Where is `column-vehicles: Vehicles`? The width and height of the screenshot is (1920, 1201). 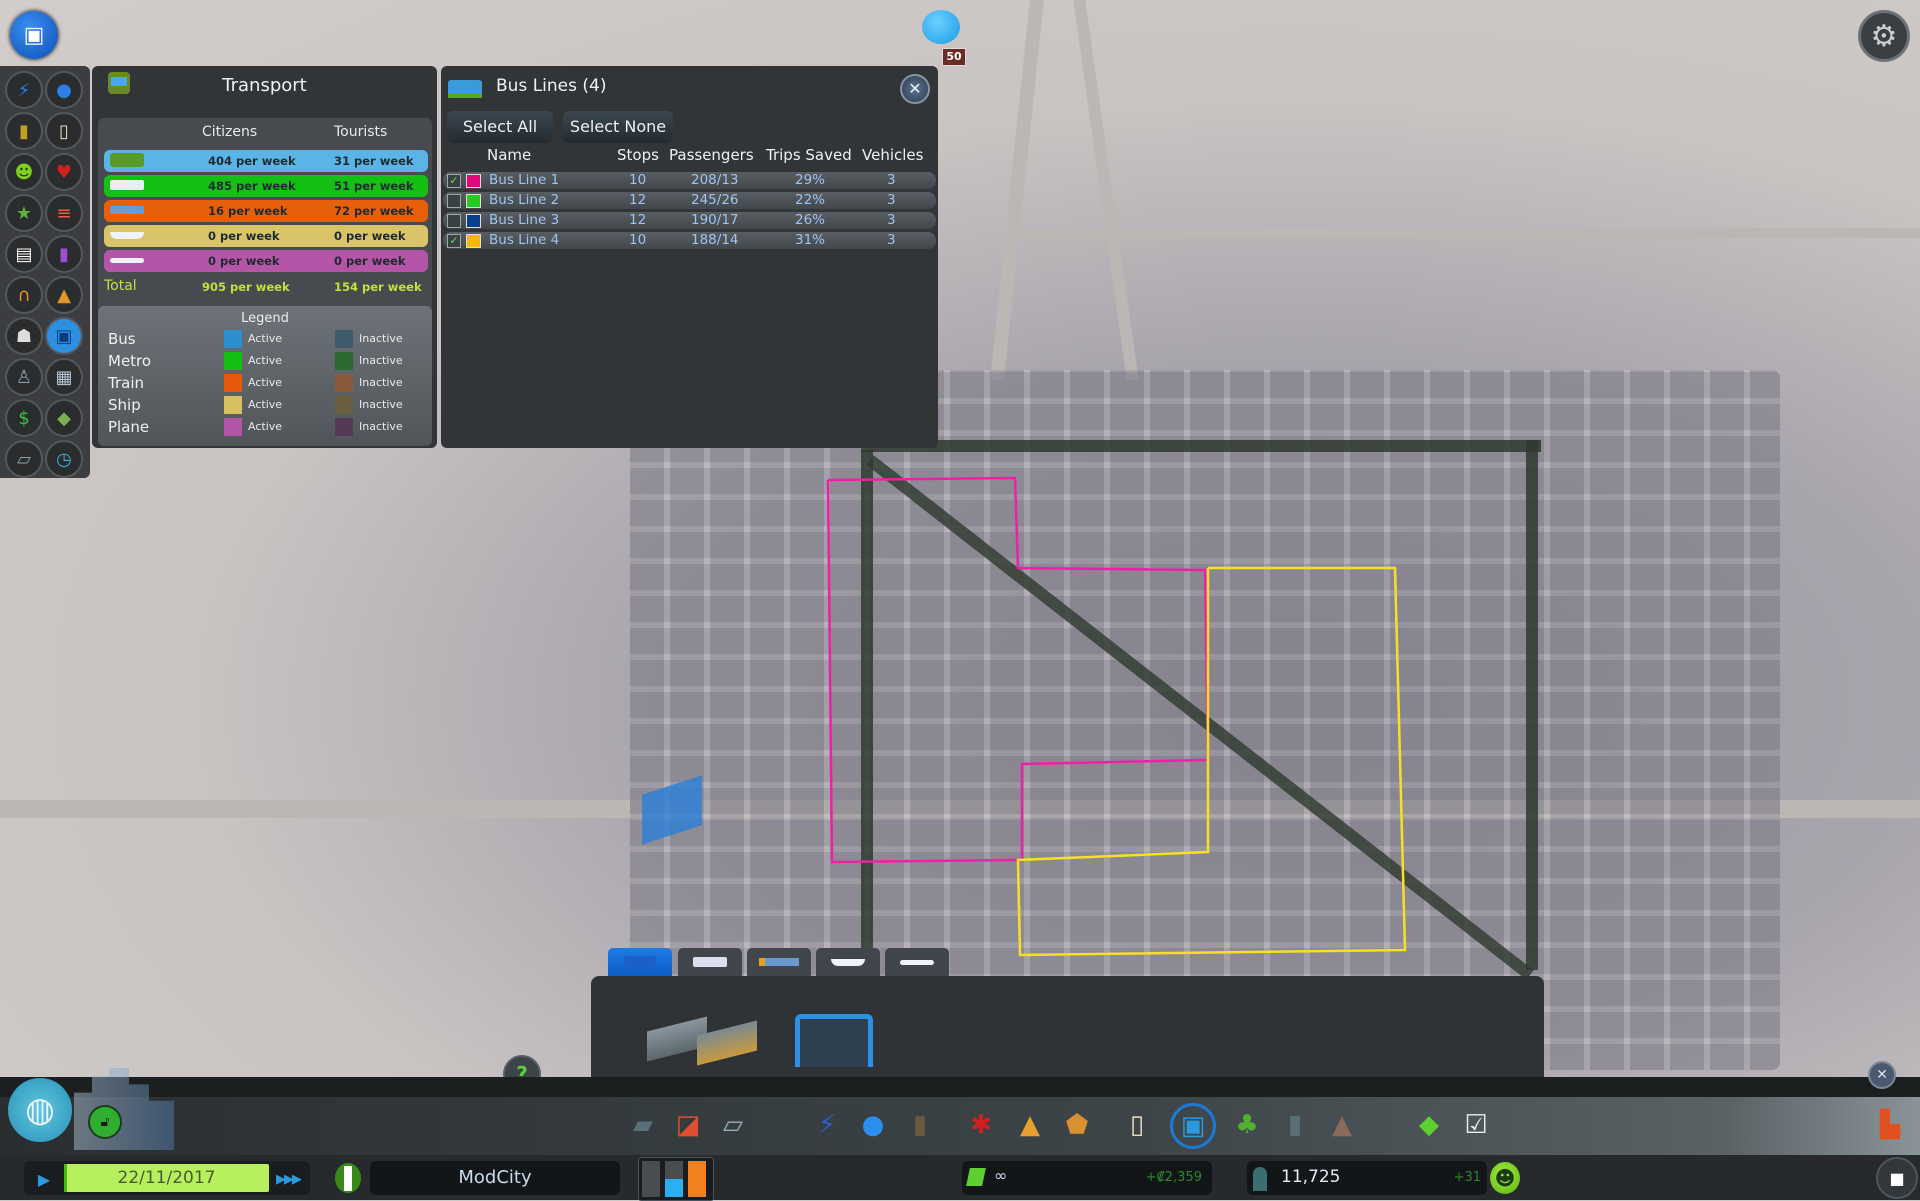
column-vehicles: Vehicles is located at coordinates (892, 155).